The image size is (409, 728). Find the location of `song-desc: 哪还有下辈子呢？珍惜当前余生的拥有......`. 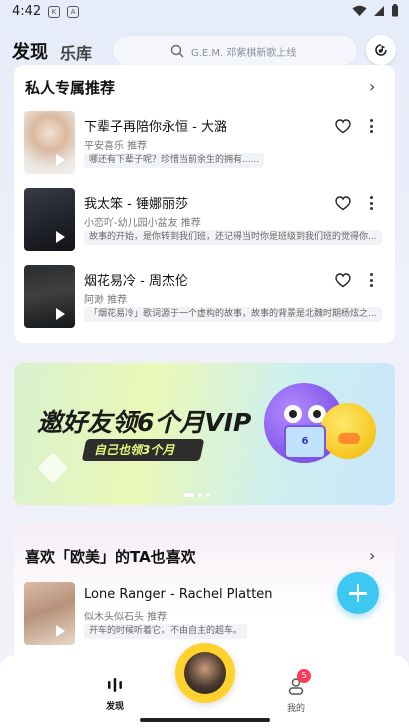

song-desc: 哪还有下辈子呢？珍惜当前余生的拥有...... is located at coordinates (174, 160).